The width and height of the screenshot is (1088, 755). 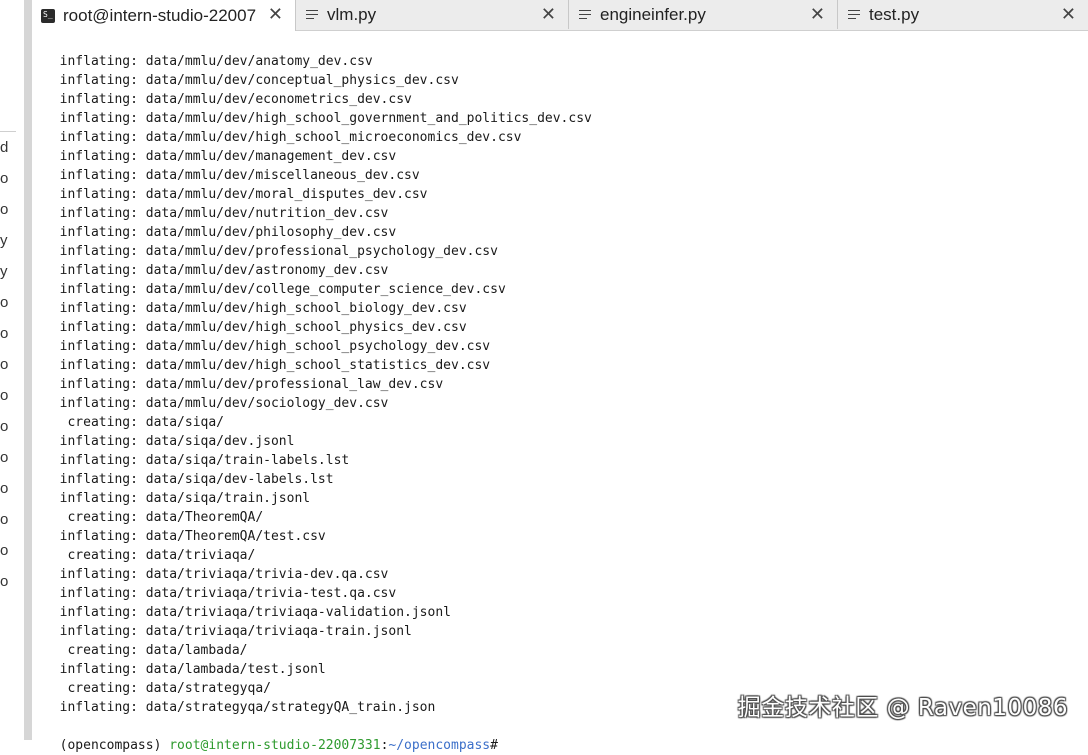 What do you see at coordinates (157, 688) in the screenshot?
I see `terminal-line: creating: data/strategyqa/` at bounding box center [157, 688].